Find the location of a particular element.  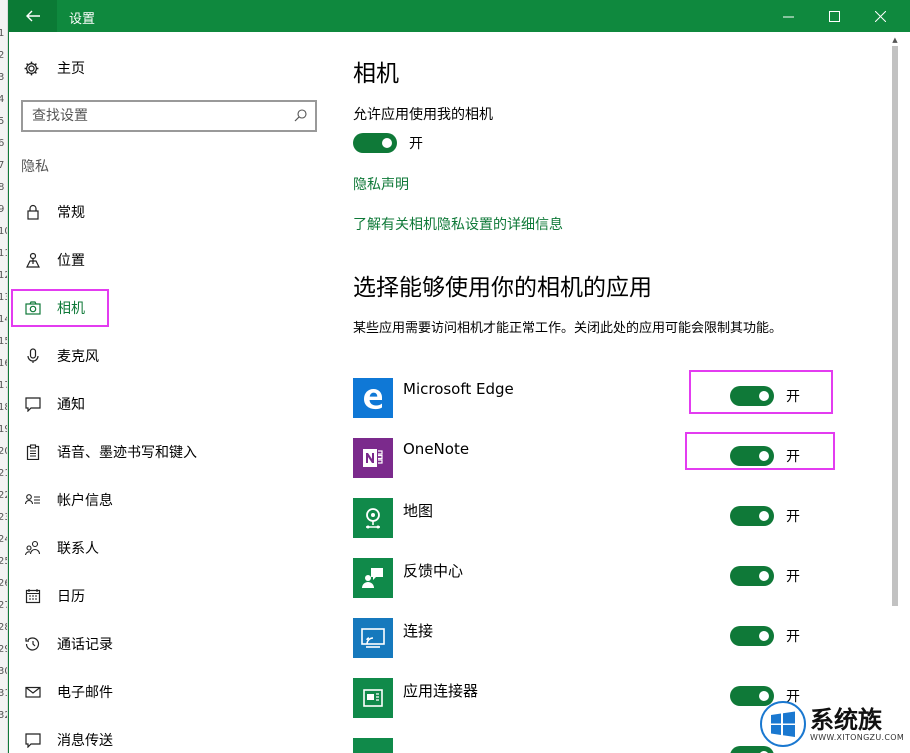

scrollbar: ▲ is located at coordinates (895, 394).